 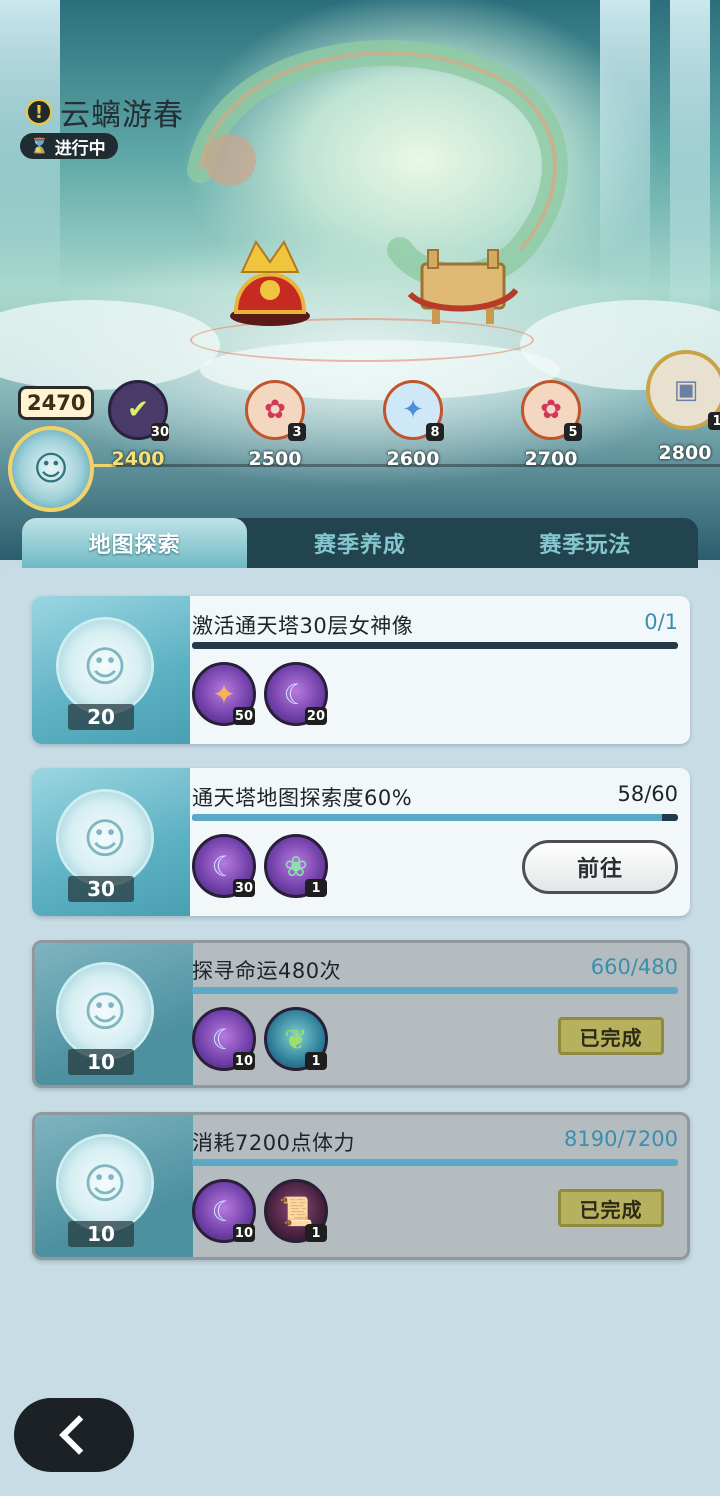 I want to click on milestone-2700: ✿ 5 2700, so click(x=551, y=425).